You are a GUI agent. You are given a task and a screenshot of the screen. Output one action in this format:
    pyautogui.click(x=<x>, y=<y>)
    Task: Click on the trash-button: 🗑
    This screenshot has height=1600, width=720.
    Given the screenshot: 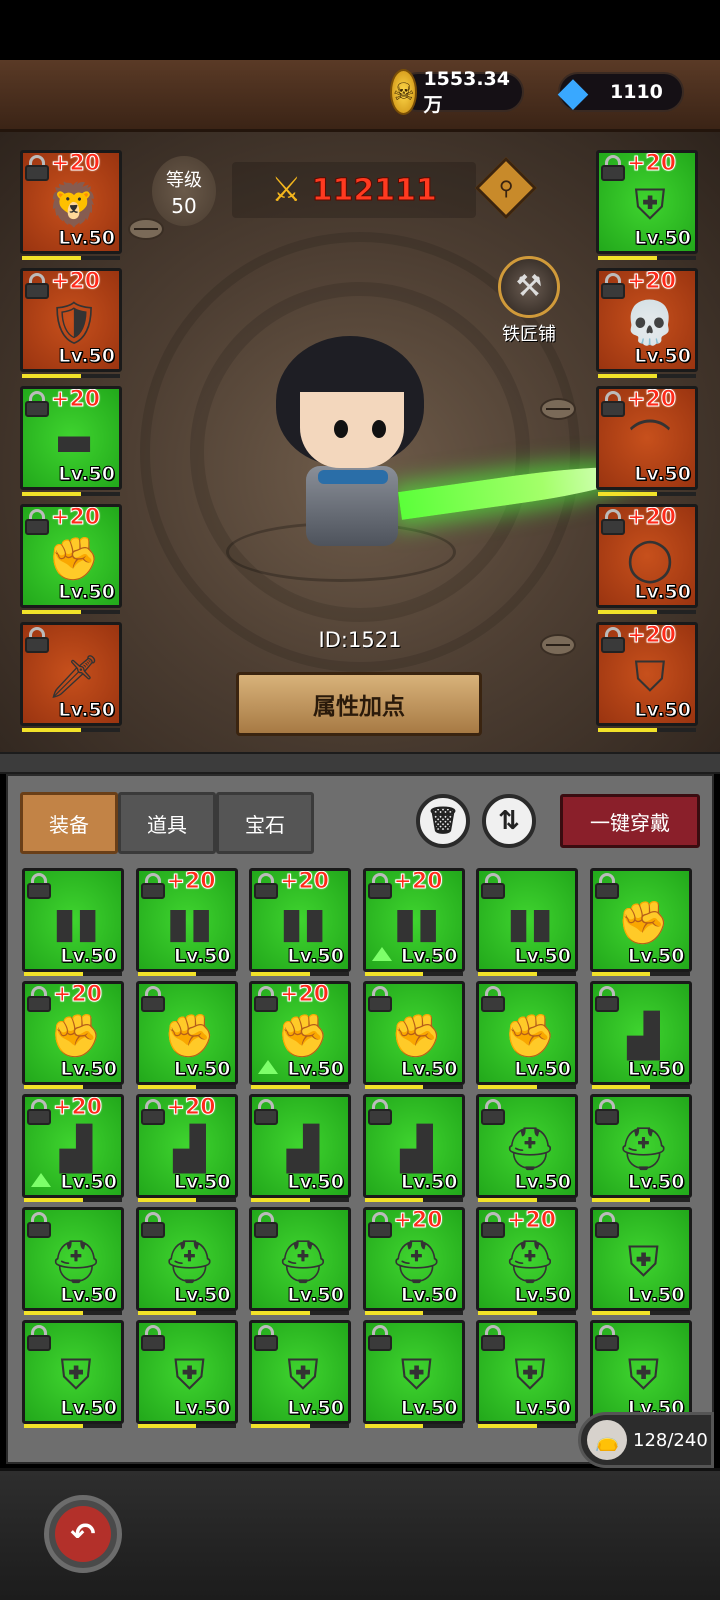 What is the action you would take?
    pyautogui.click(x=443, y=821)
    